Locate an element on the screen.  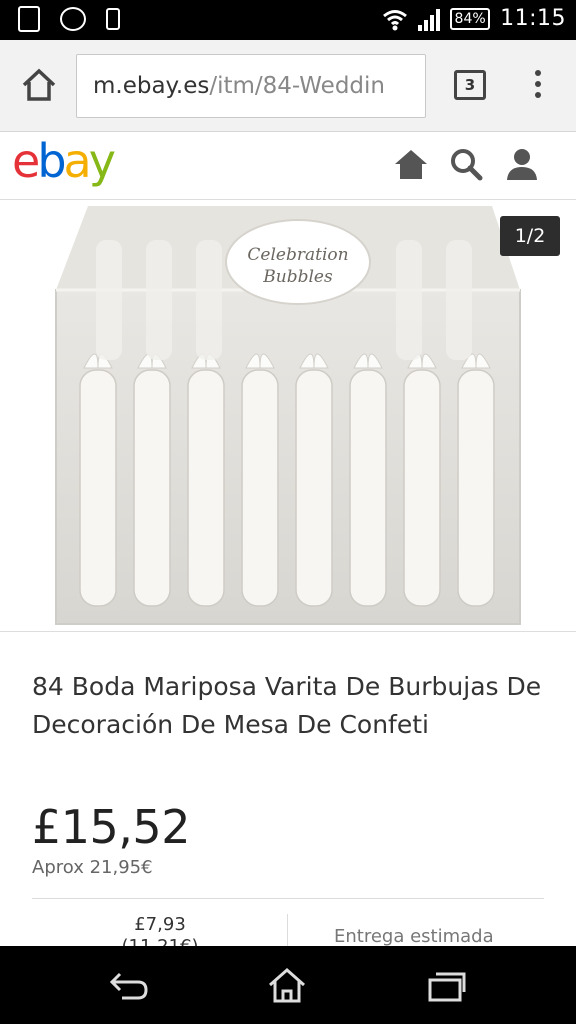
back-icon is located at coordinates (129, 985).